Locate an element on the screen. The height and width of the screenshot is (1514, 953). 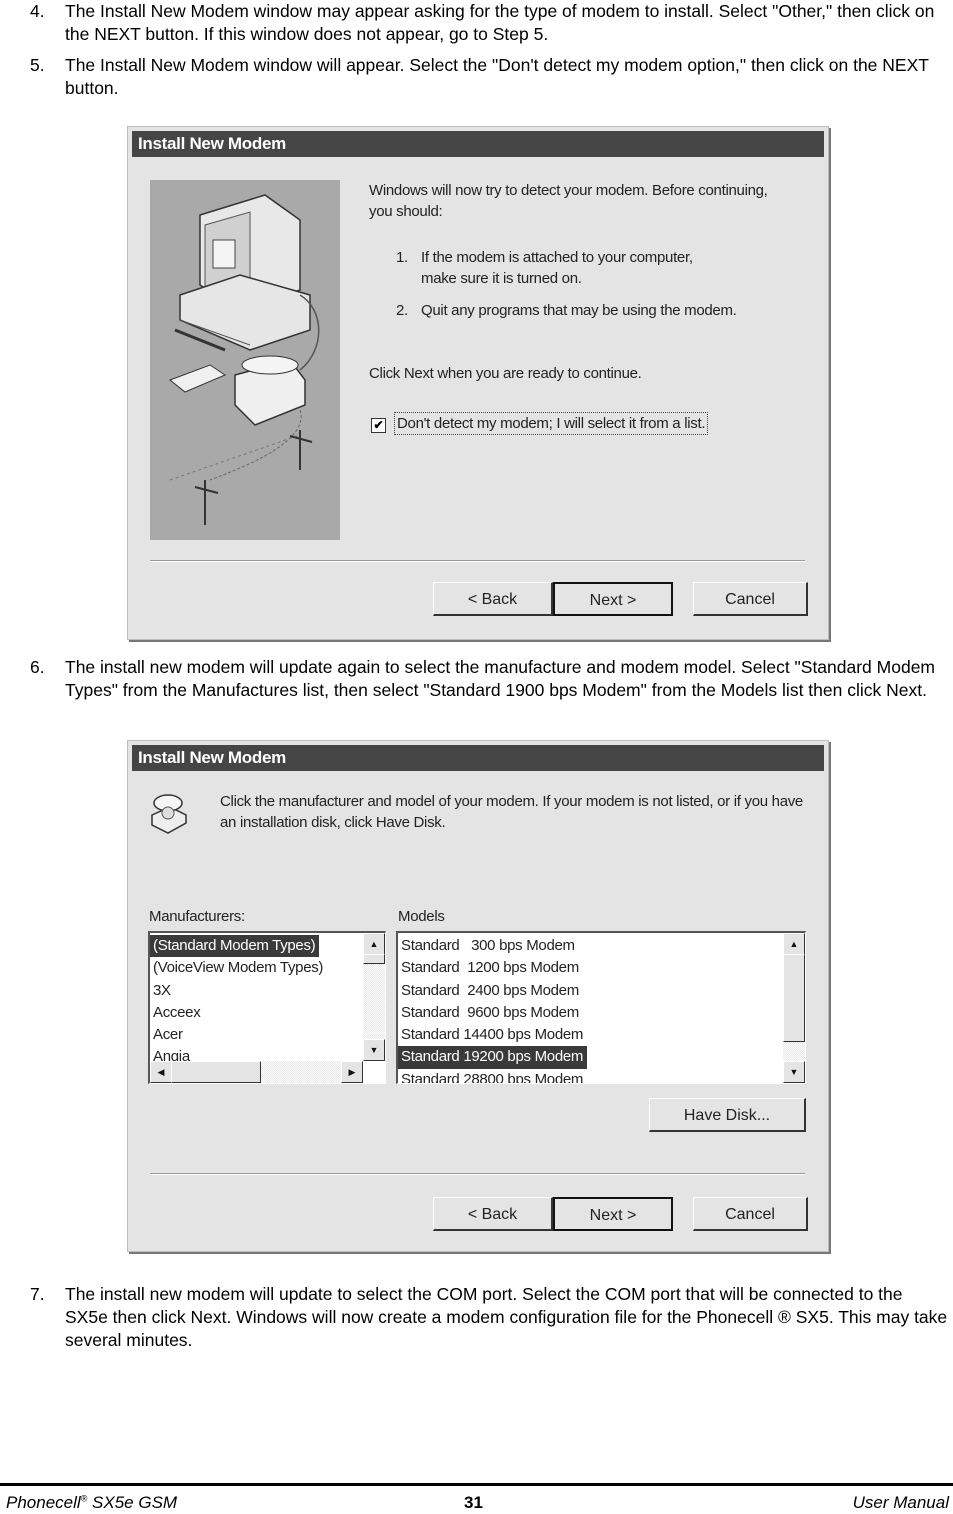
step-number: 5. is located at coordinates (37, 65).